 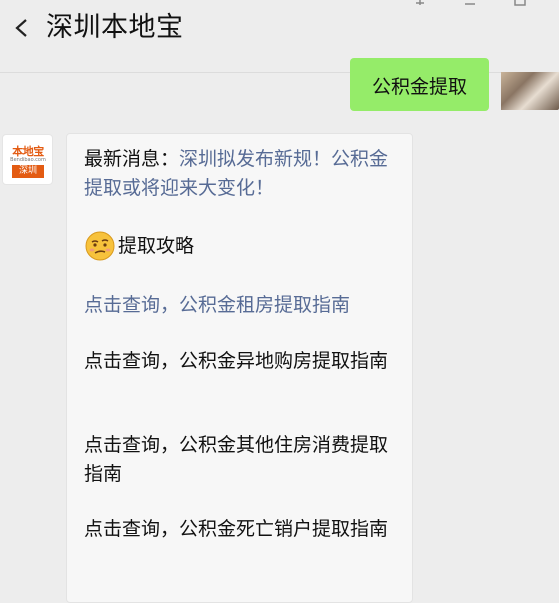 I want to click on guide-link-rent: 点击查询，公积金租房提取指南, so click(x=244, y=305).